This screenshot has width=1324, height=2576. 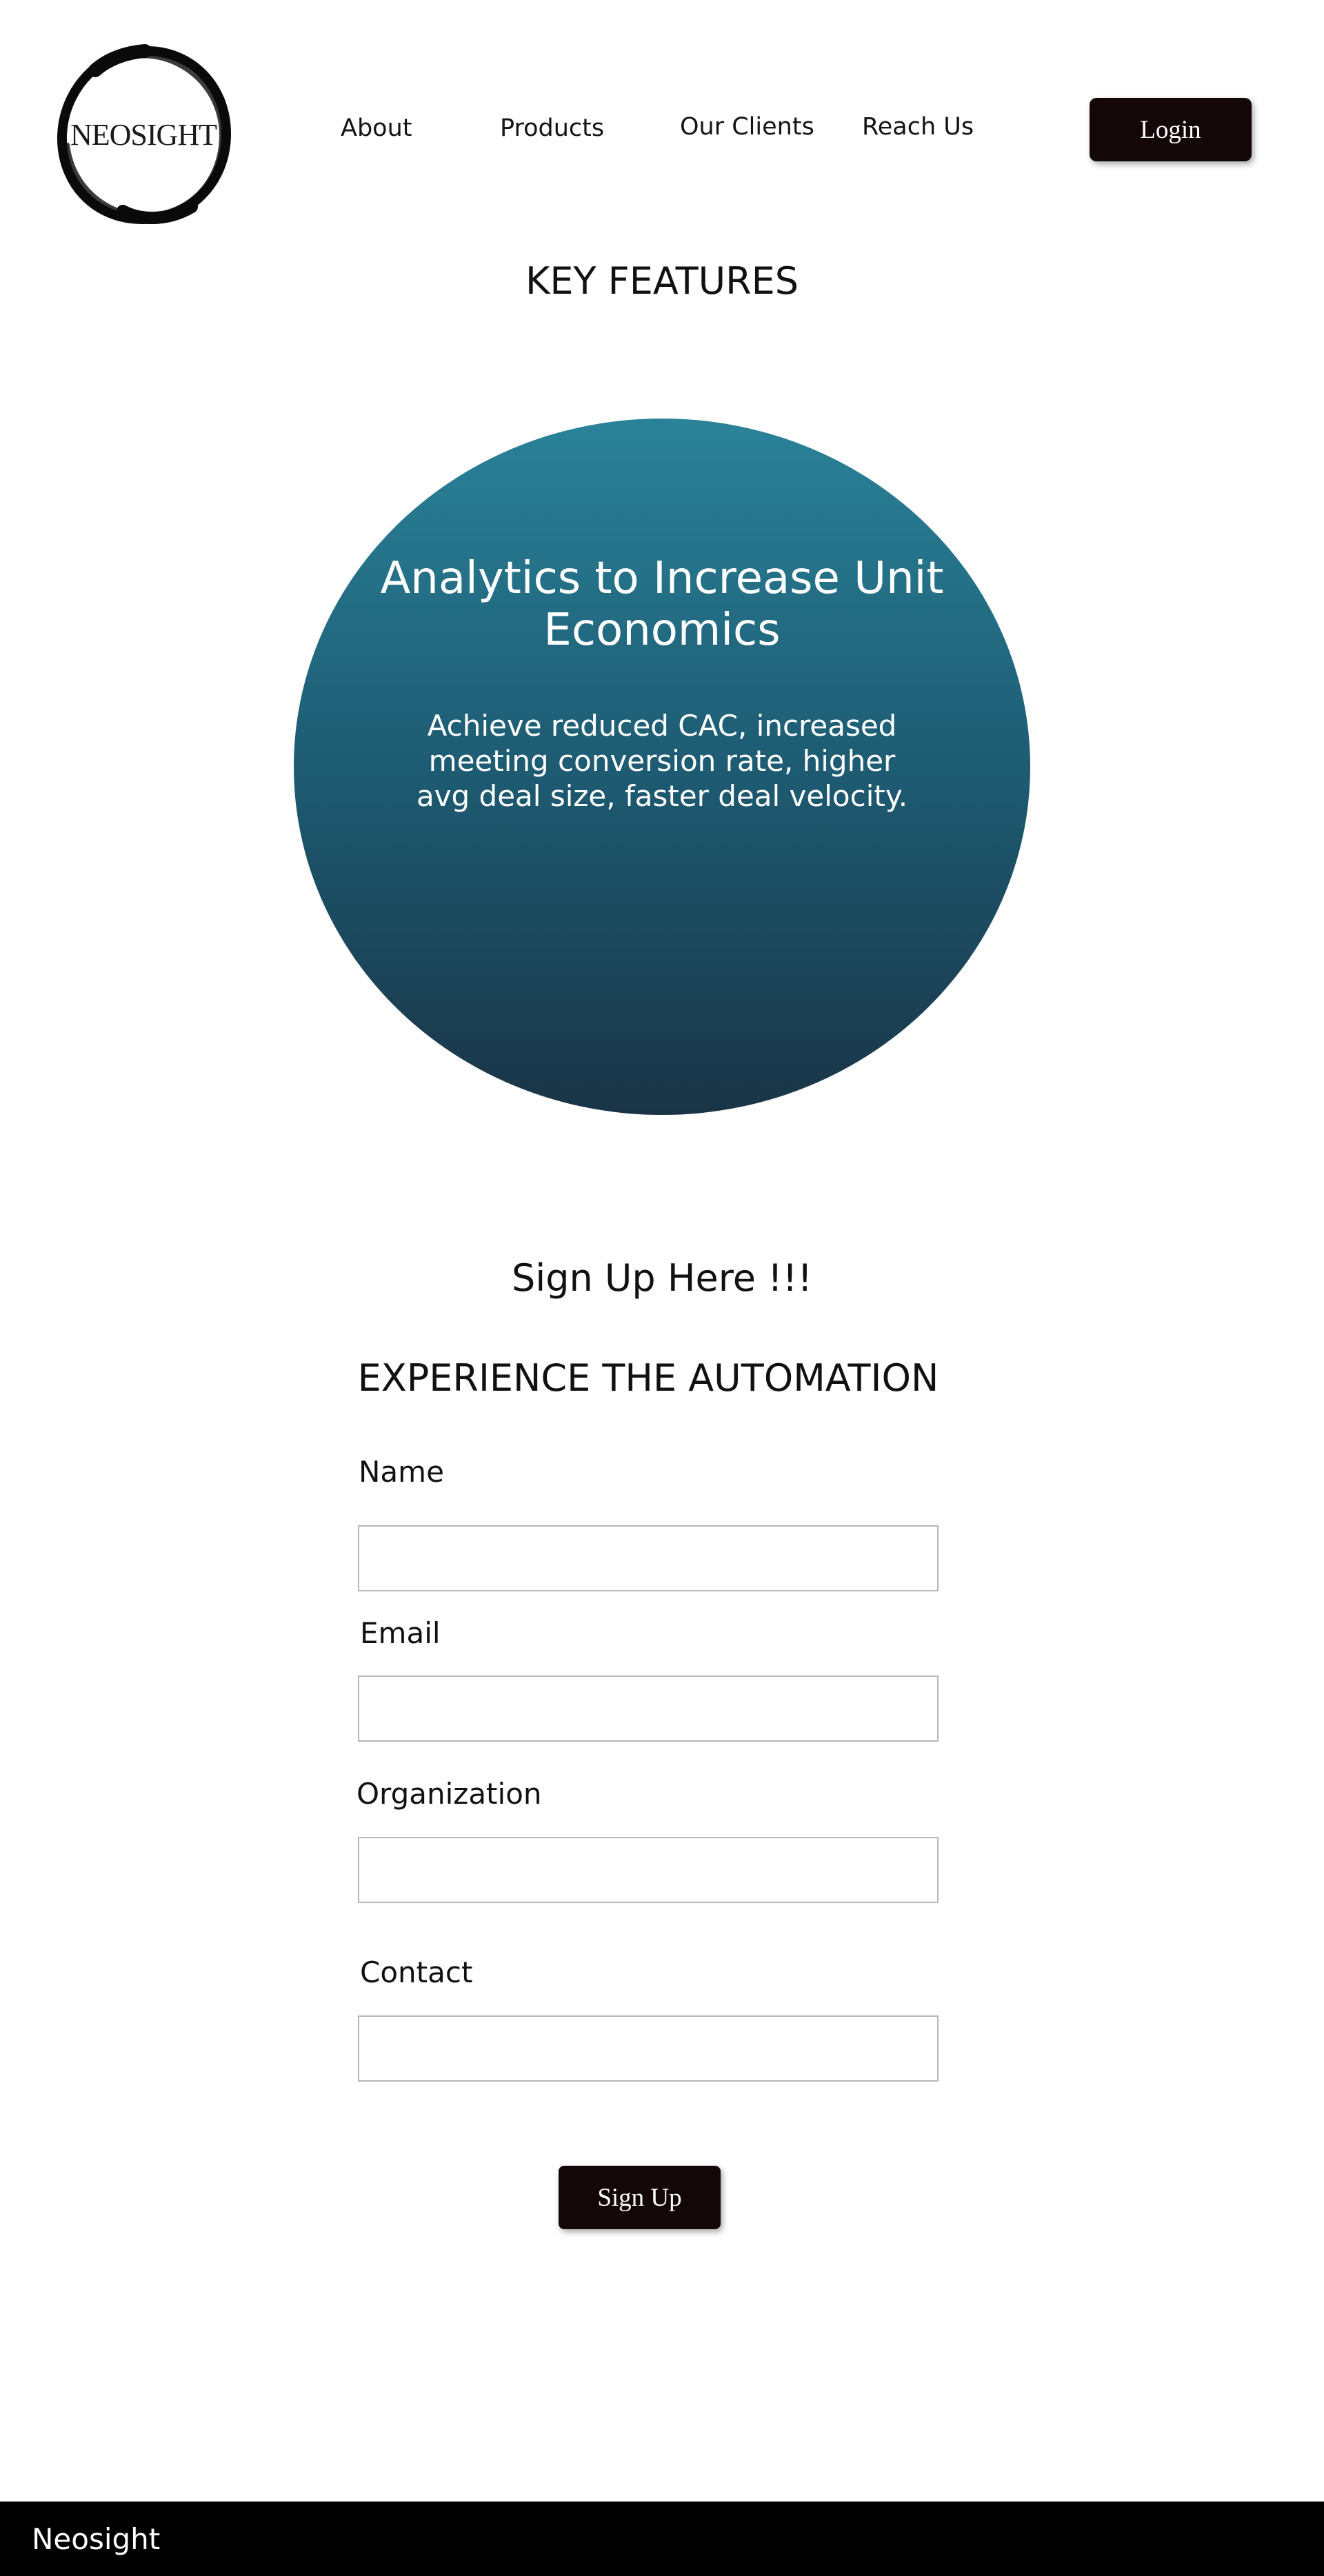 What do you see at coordinates (747, 127) in the screenshot?
I see `nav-link-our-clients: Our Clients` at bounding box center [747, 127].